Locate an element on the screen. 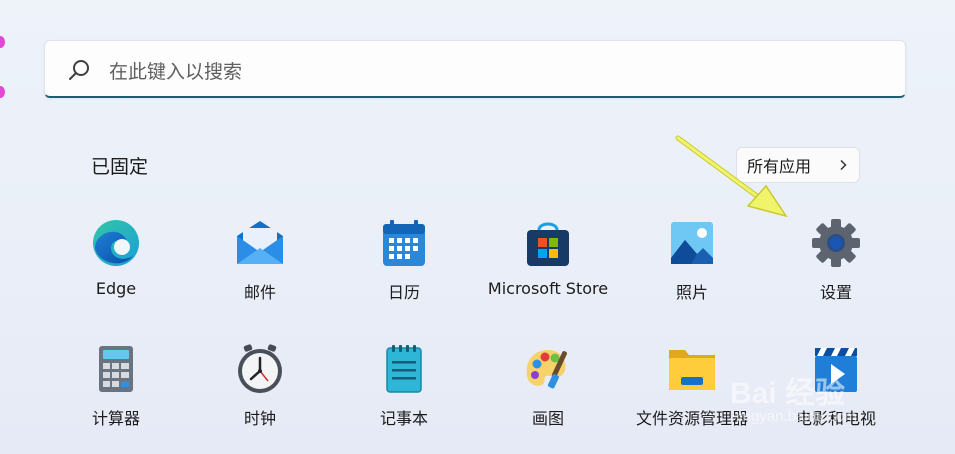 This screenshot has width=955, height=454. app-label: Edge is located at coordinates (116, 288).